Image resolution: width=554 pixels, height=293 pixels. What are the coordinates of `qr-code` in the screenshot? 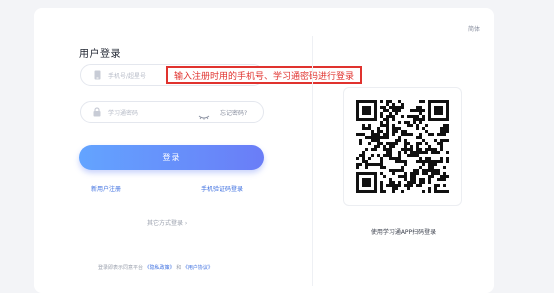 It's located at (402, 146).